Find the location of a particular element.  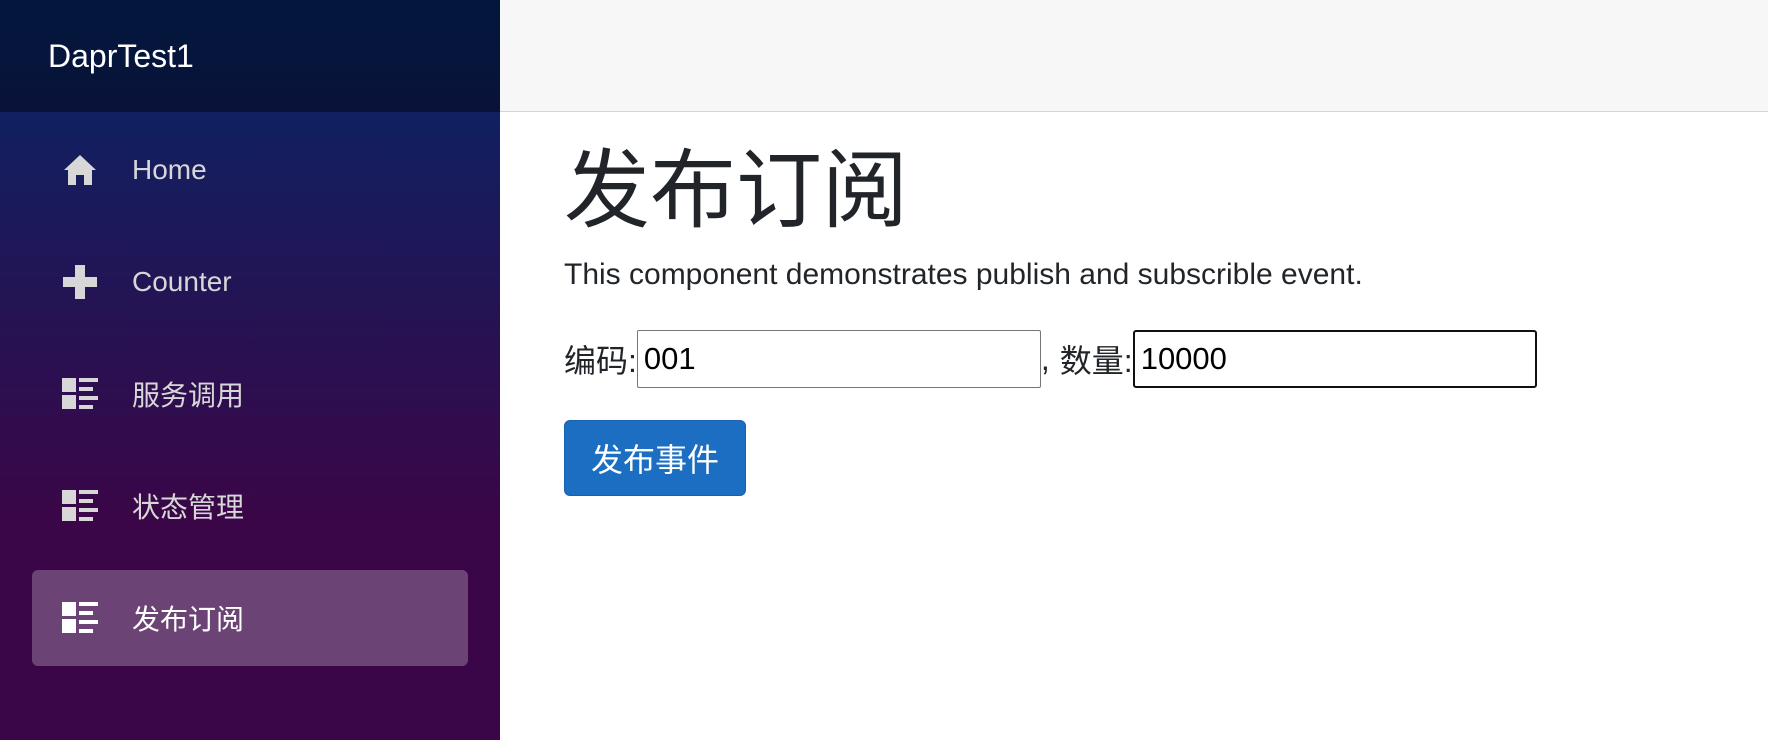

publish-event-button: 发布事件 is located at coordinates (655, 458).